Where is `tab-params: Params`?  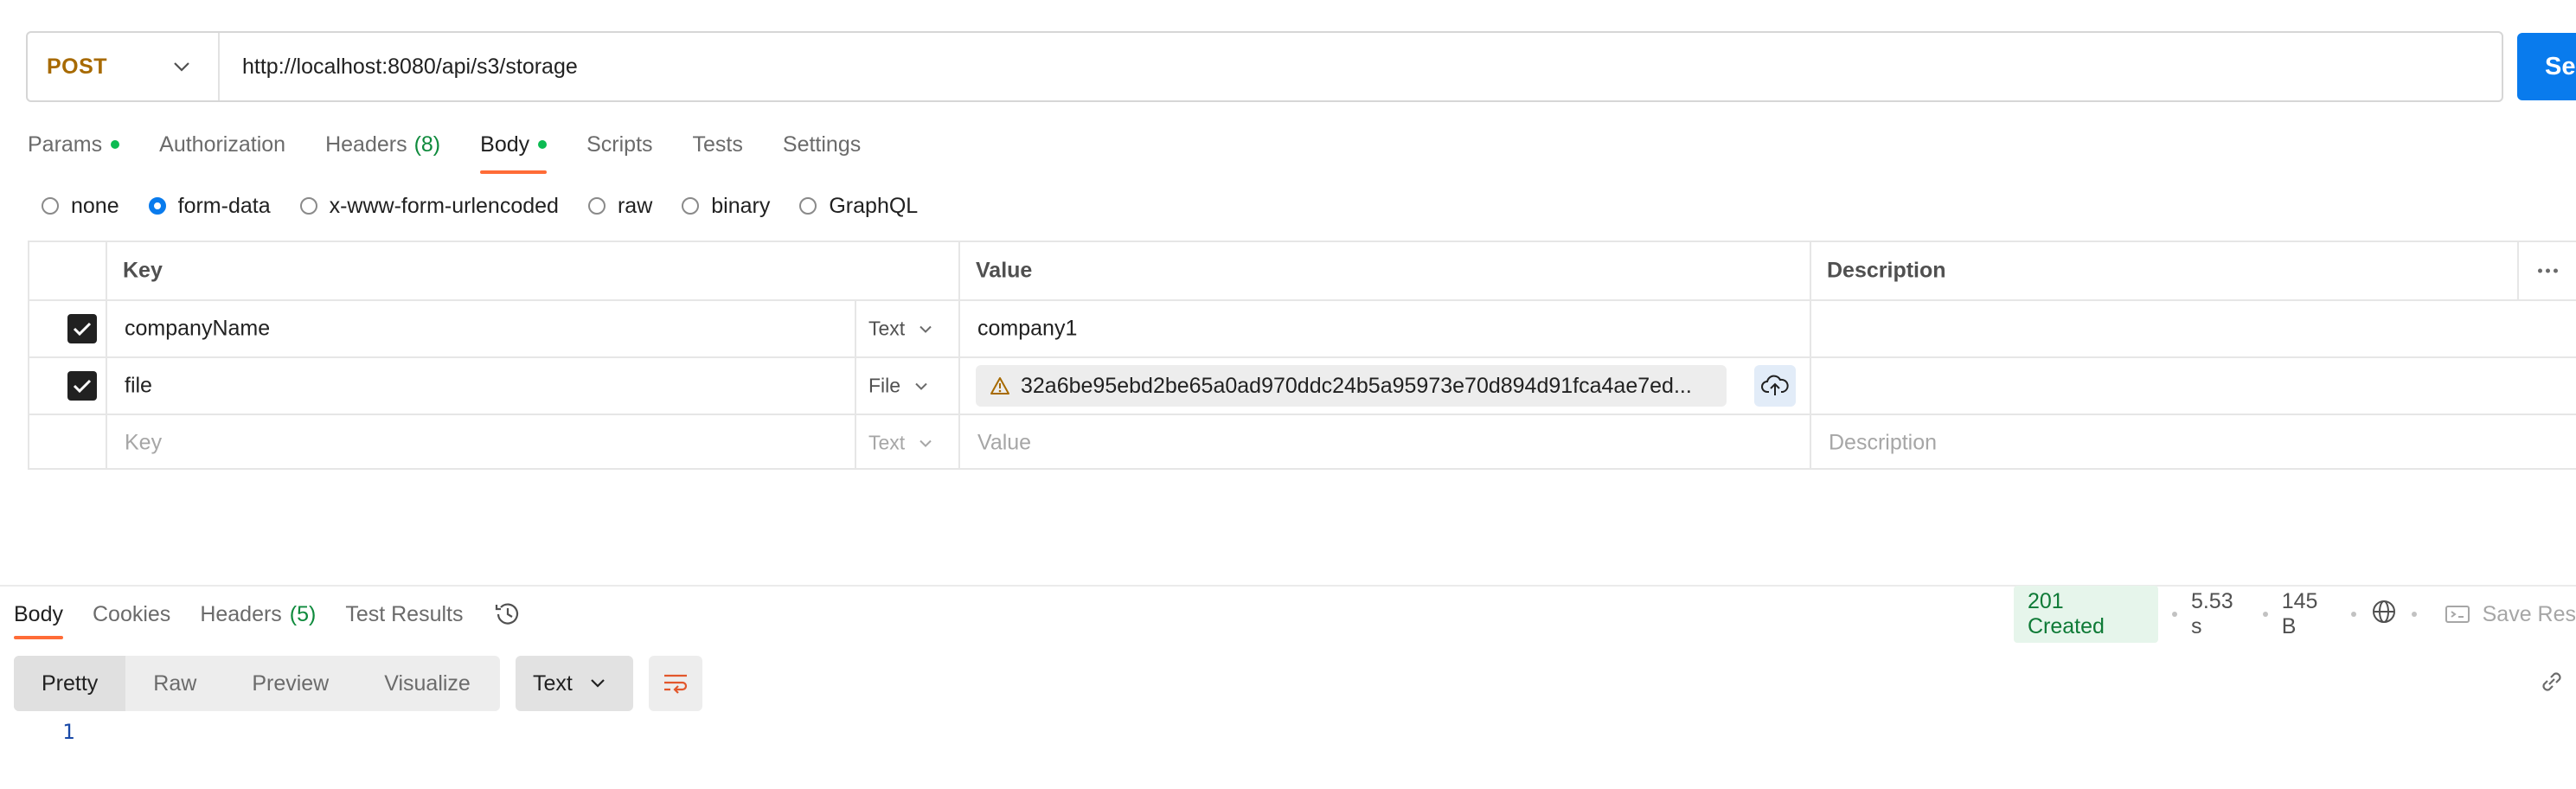 tab-params: Params is located at coordinates (74, 144).